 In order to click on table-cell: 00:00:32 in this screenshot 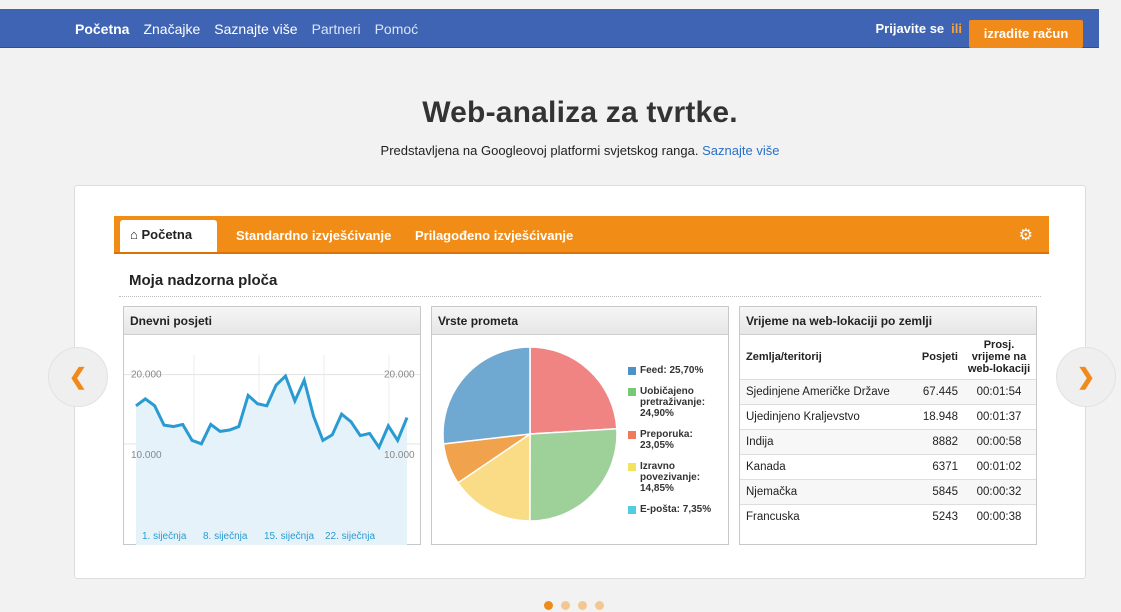, I will do `click(999, 492)`.